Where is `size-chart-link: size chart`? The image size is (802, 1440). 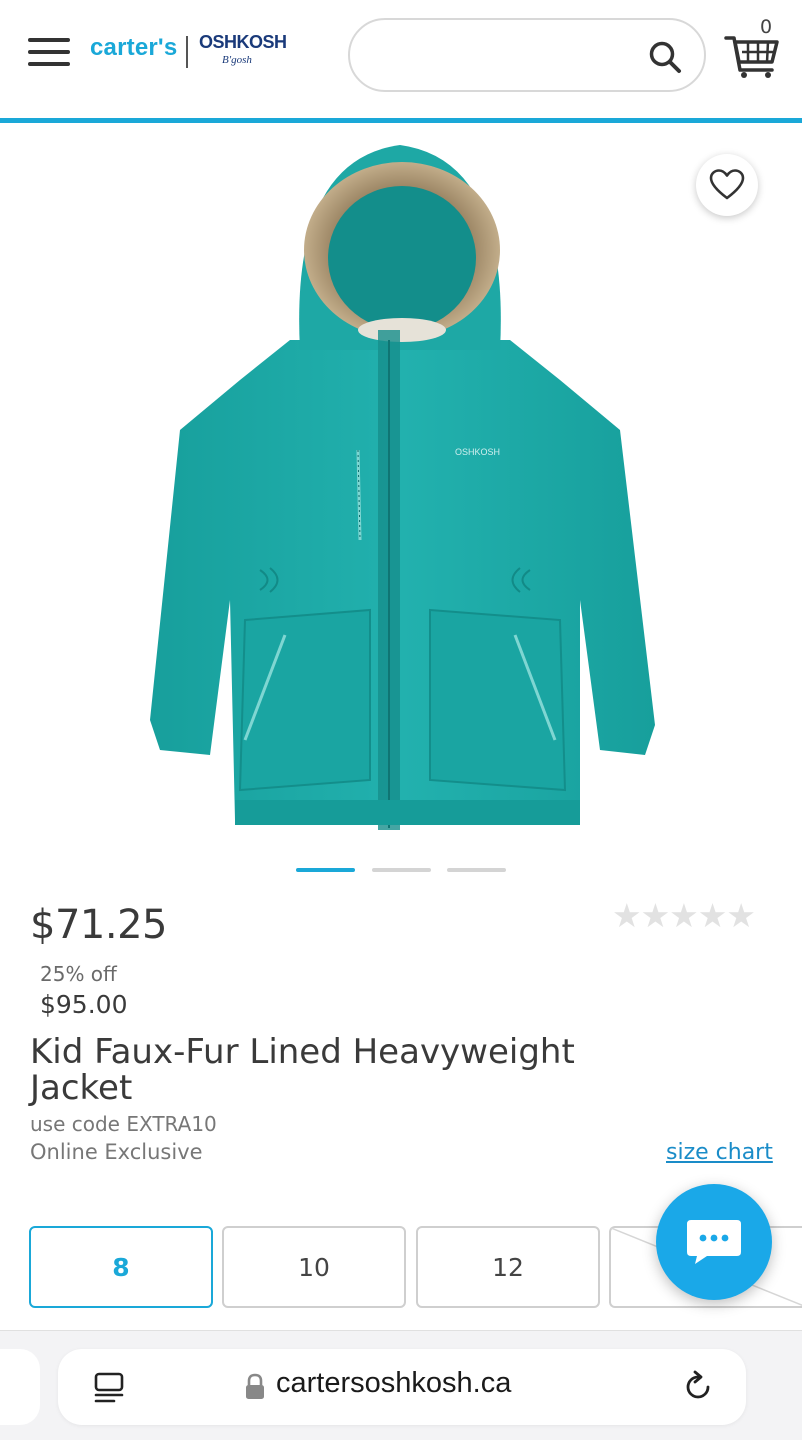 size-chart-link: size chart is located at coordinates (719, 1152).